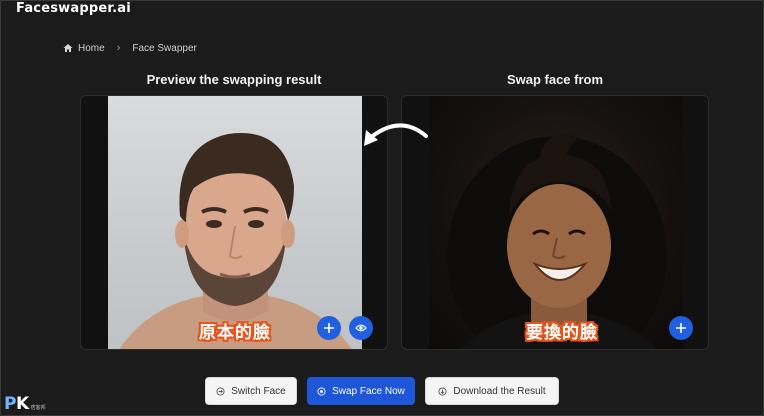  Describe the element at coordinates (555, 79) in the screenshot. I see `source-title: Swap face from` at that location.